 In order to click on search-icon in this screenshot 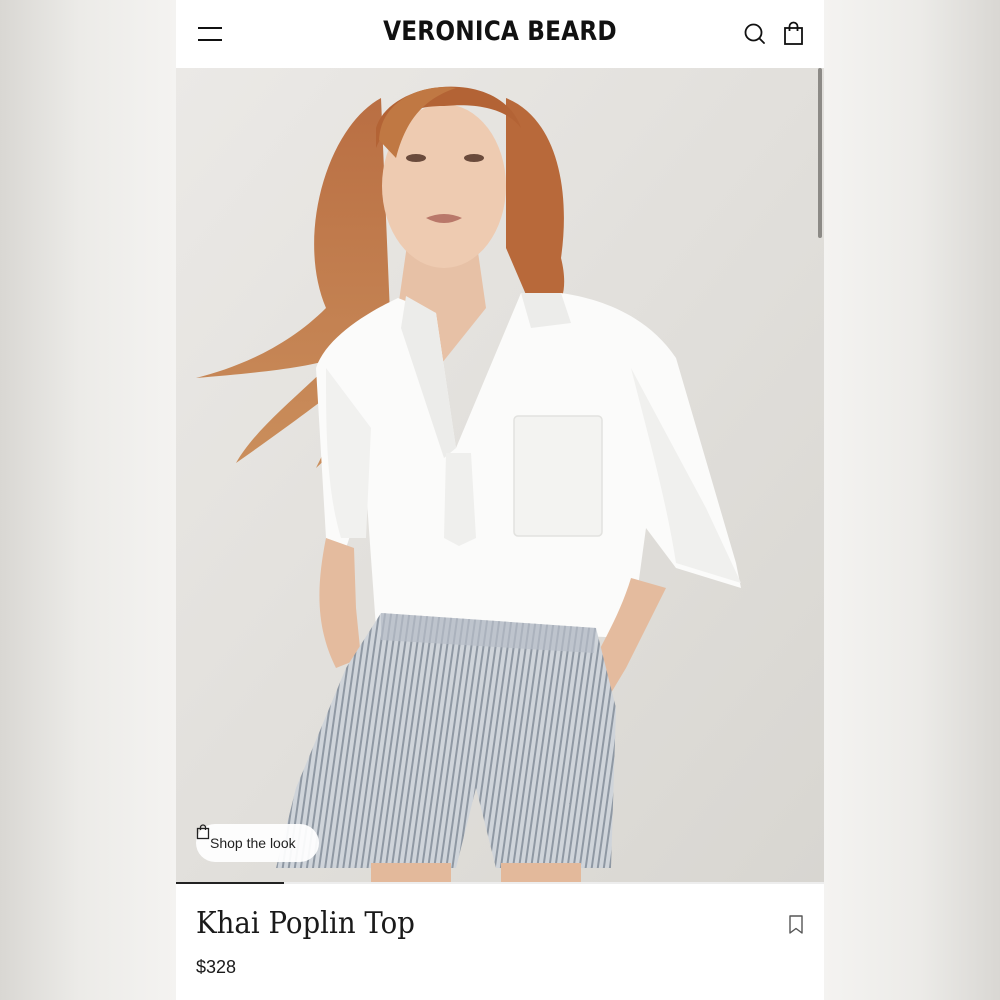, I will do `click(754, 33)`.